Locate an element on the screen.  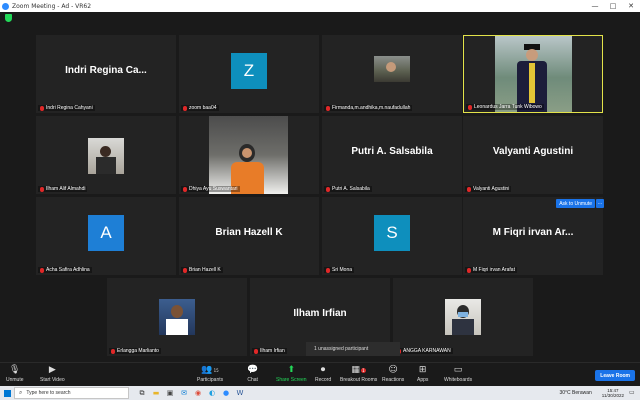
reactions-button: ☺ Reactions is located at coordinates (393, 375).